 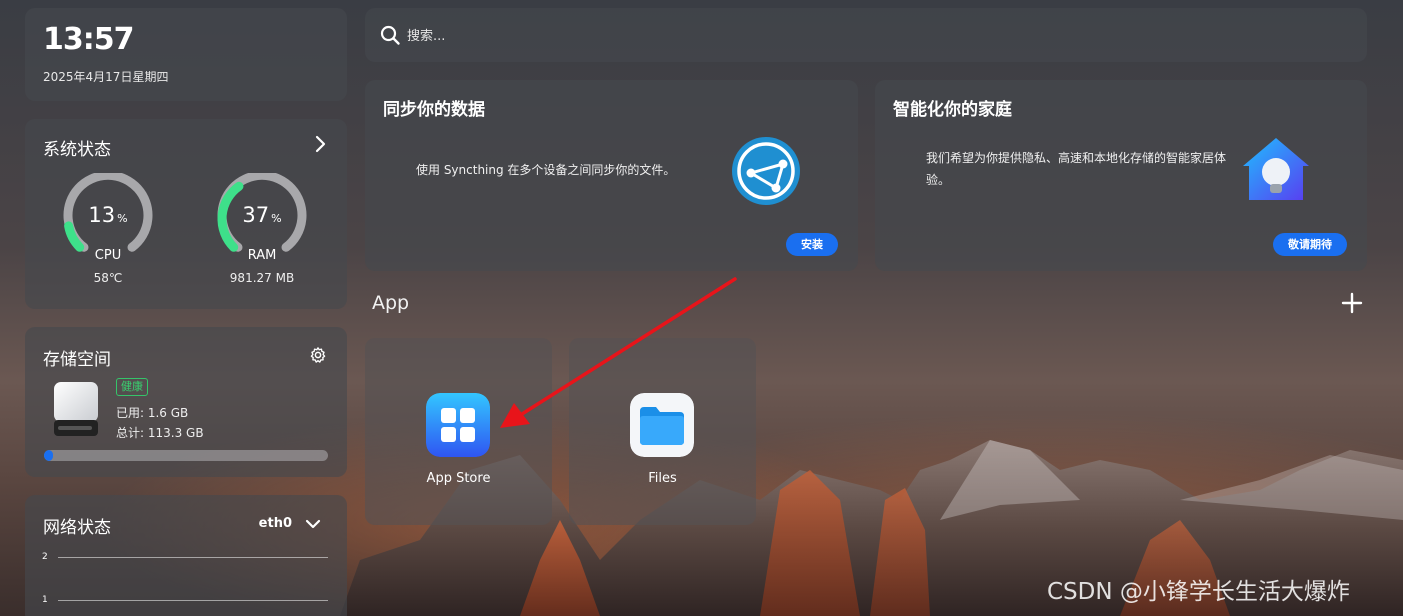 I want to click on app-store-icon, so click(x=458, y=425).